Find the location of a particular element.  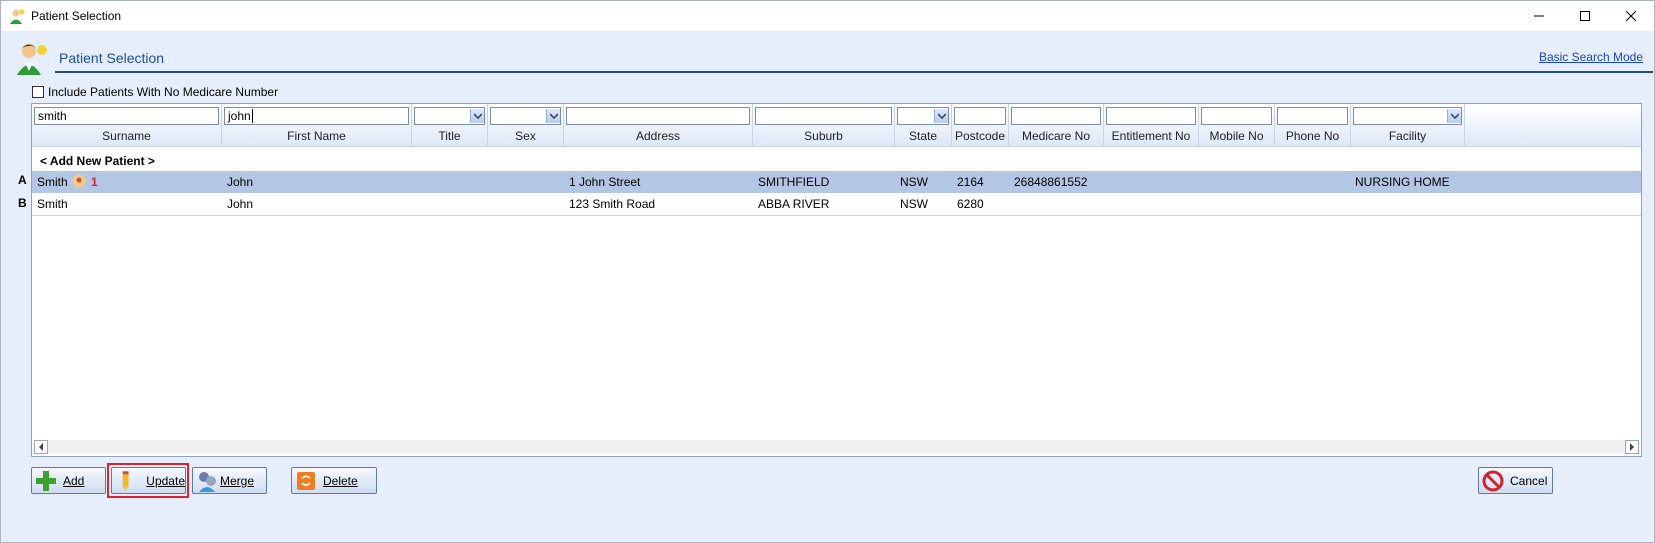

postcode-cell: 2164 is located at coordinates (970, 182).